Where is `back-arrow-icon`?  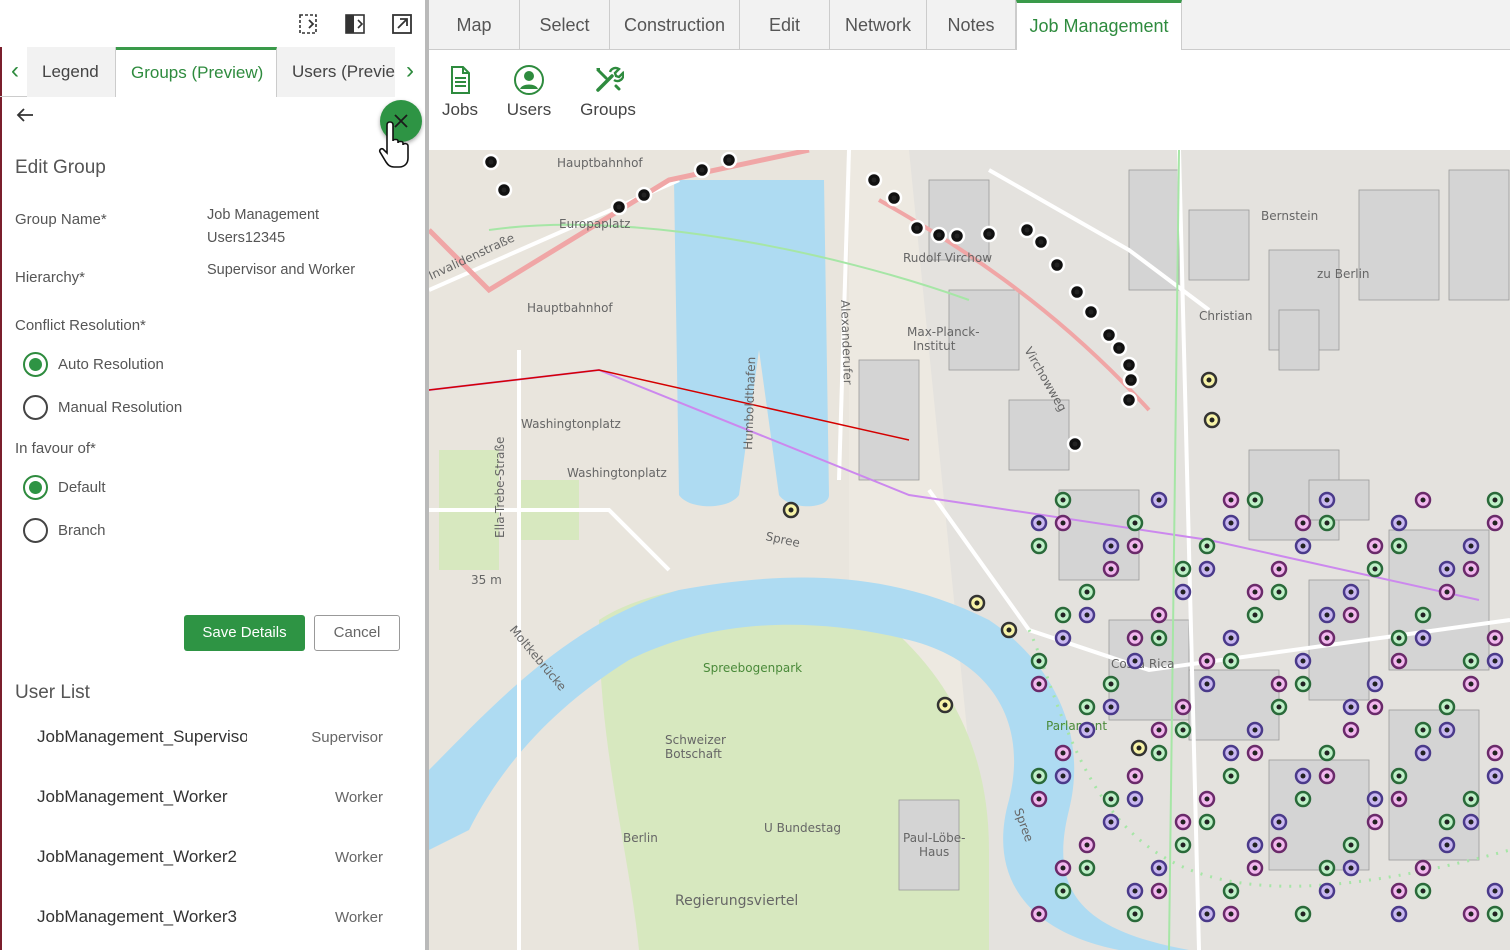
back-arrow-icon is located at coordinates (25, 115).